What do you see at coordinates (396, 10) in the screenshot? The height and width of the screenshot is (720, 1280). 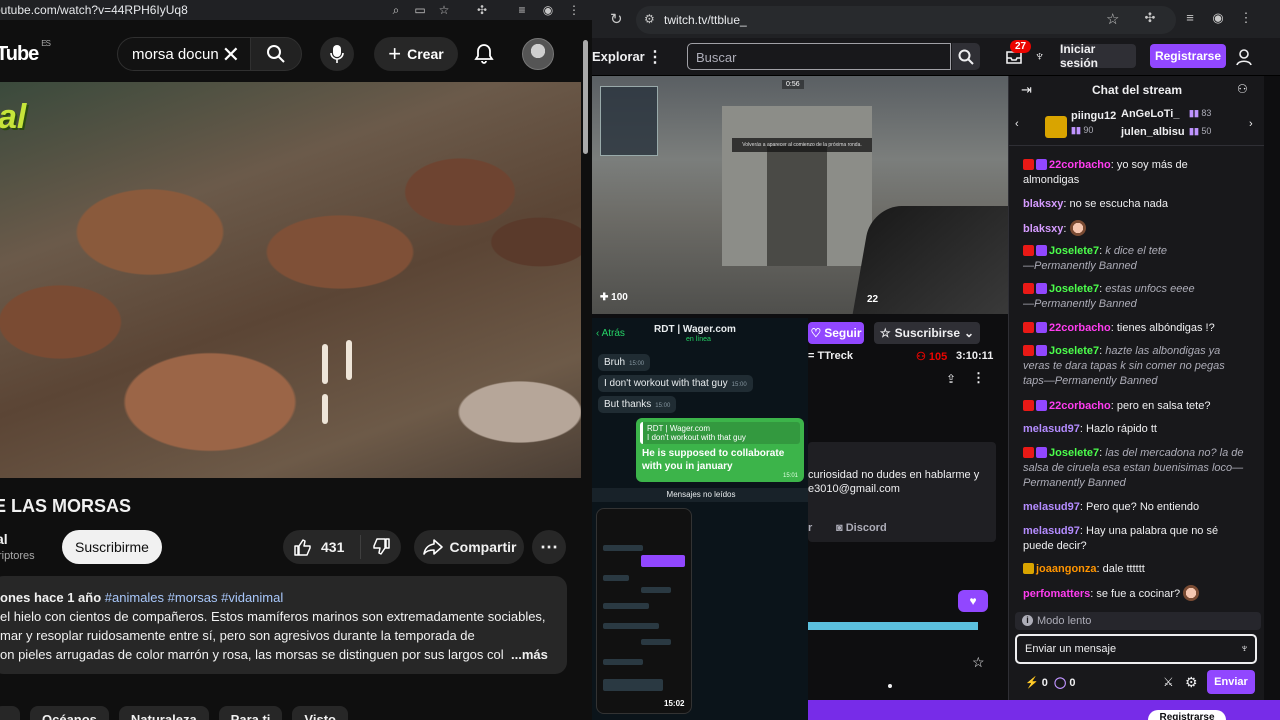 I see `zoom-icon: ⌕` at bounding box center [396, 10].